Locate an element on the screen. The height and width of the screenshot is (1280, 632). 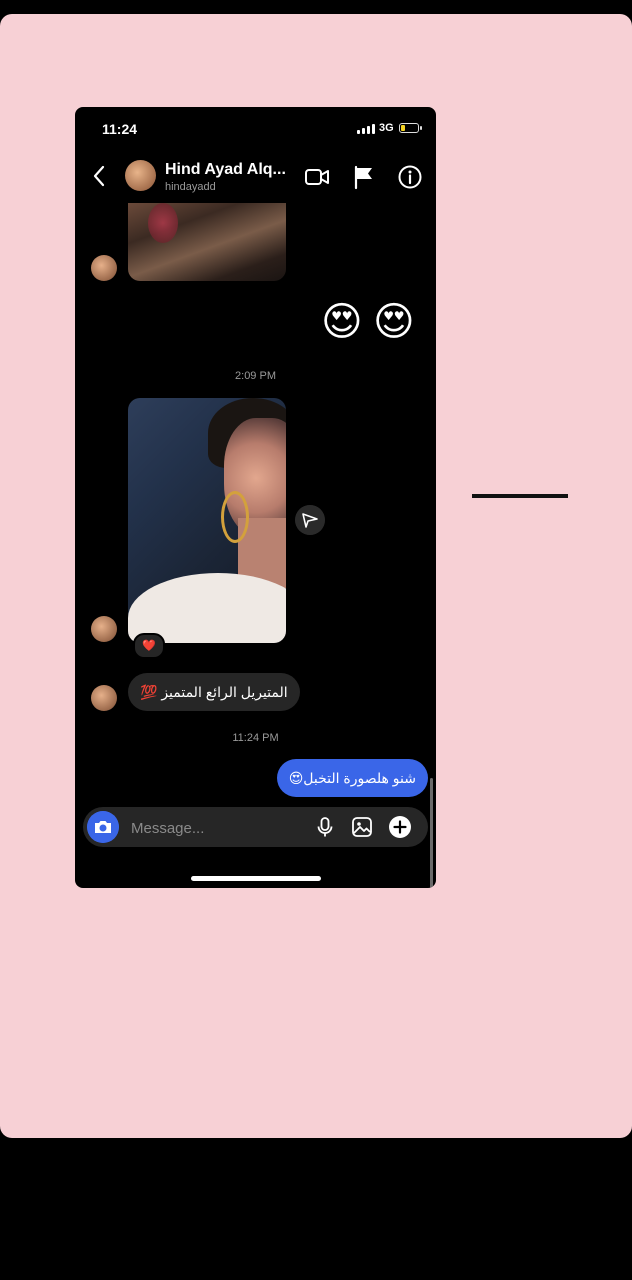
scrollbar is located at coordinates (431, 833).